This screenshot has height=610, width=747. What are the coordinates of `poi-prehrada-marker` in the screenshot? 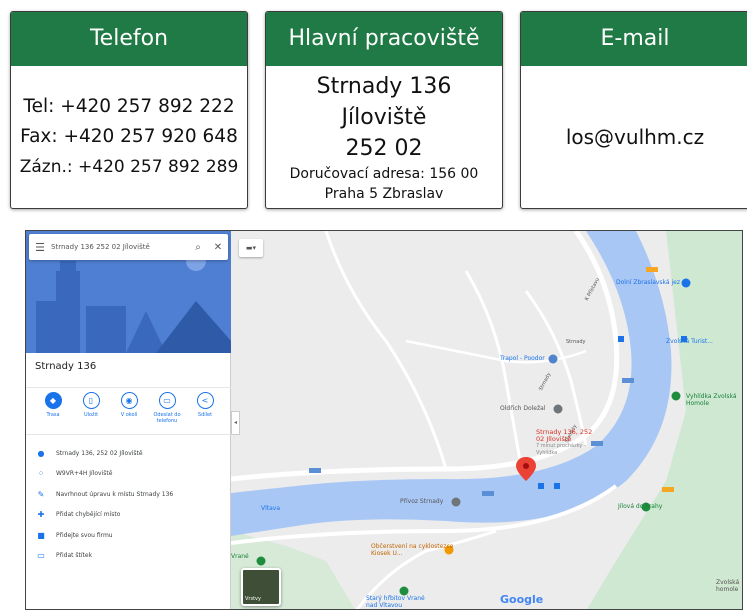 It's located at (686, 283).